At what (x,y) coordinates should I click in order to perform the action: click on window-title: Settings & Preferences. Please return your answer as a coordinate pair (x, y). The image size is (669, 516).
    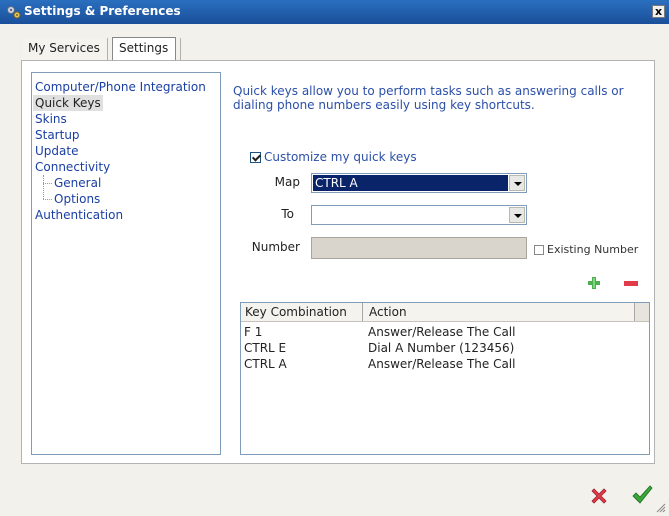
    Looking at the image, I should click on (102, 11).